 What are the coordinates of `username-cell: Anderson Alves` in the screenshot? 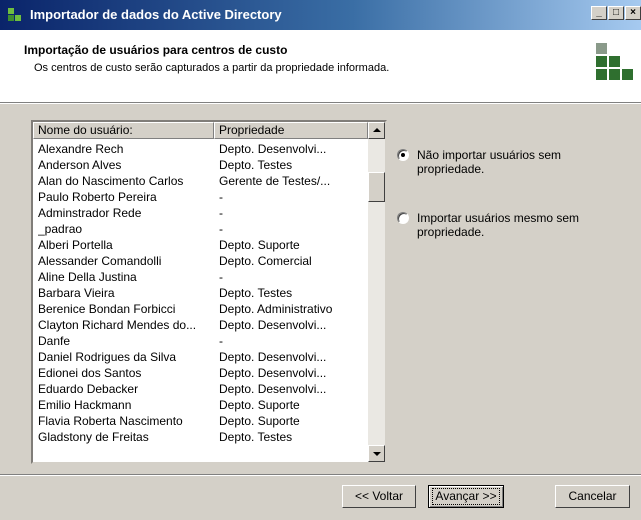 It's located at (80, 165).